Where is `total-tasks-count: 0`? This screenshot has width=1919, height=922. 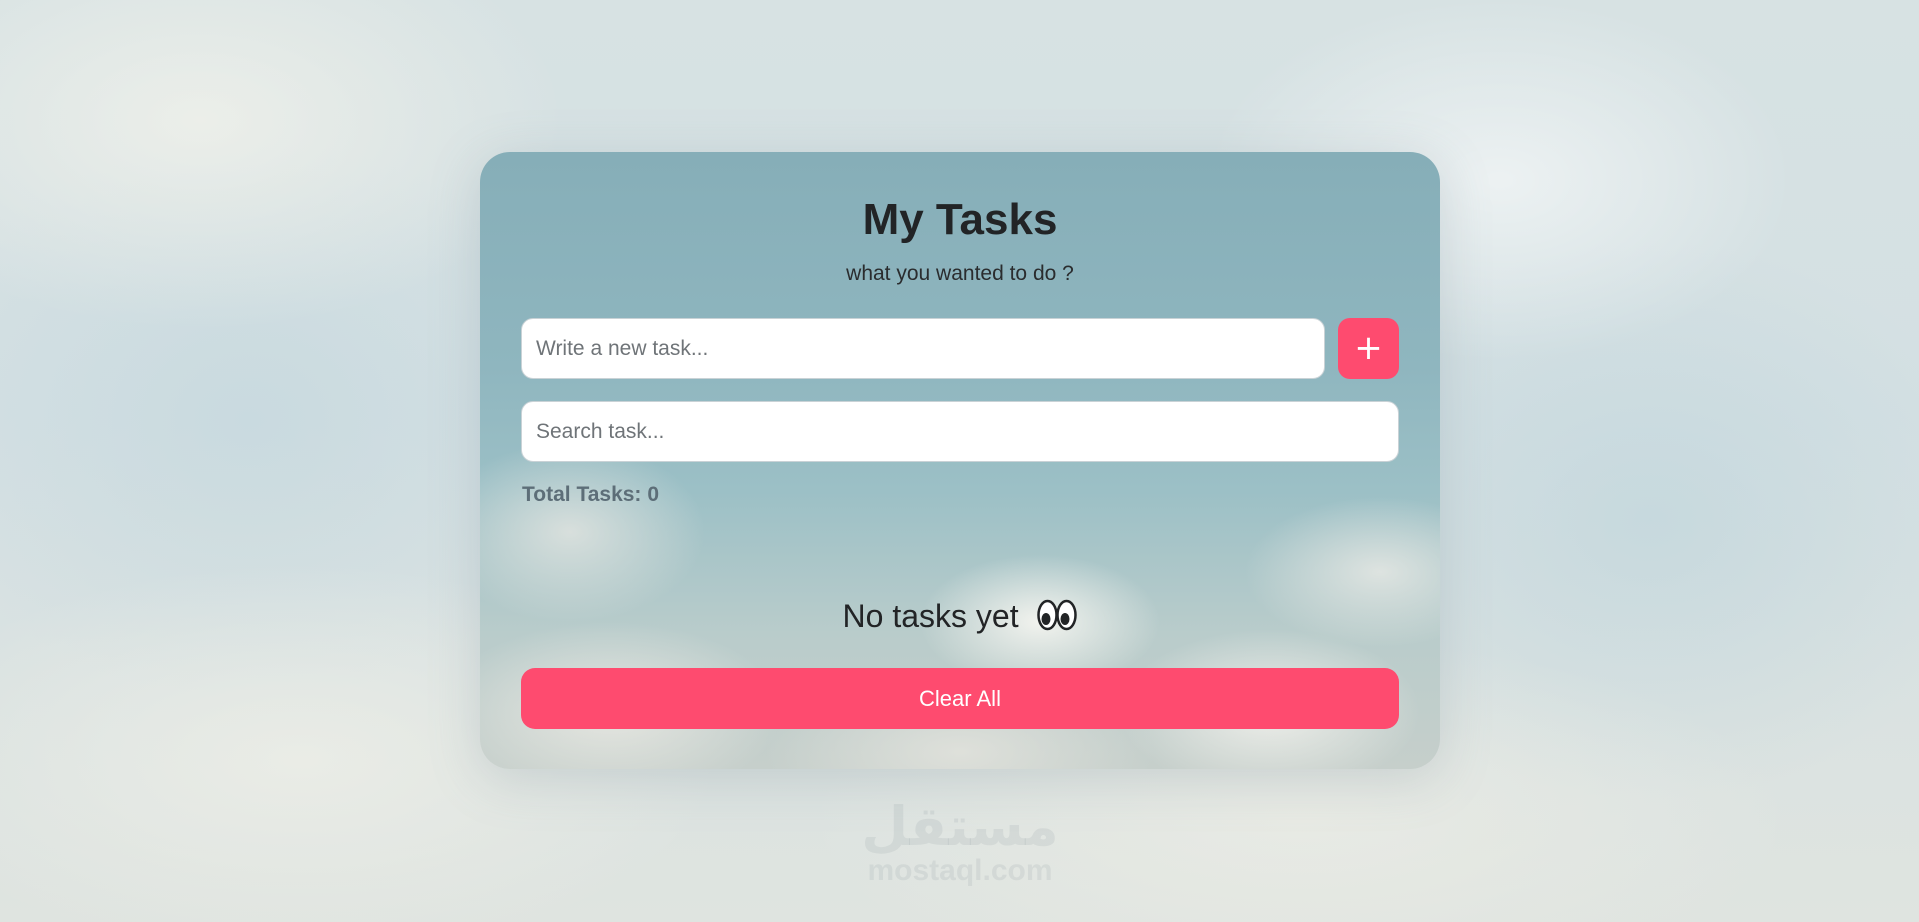 total-tasks-count: 0 is located at coordinates (653, 494).